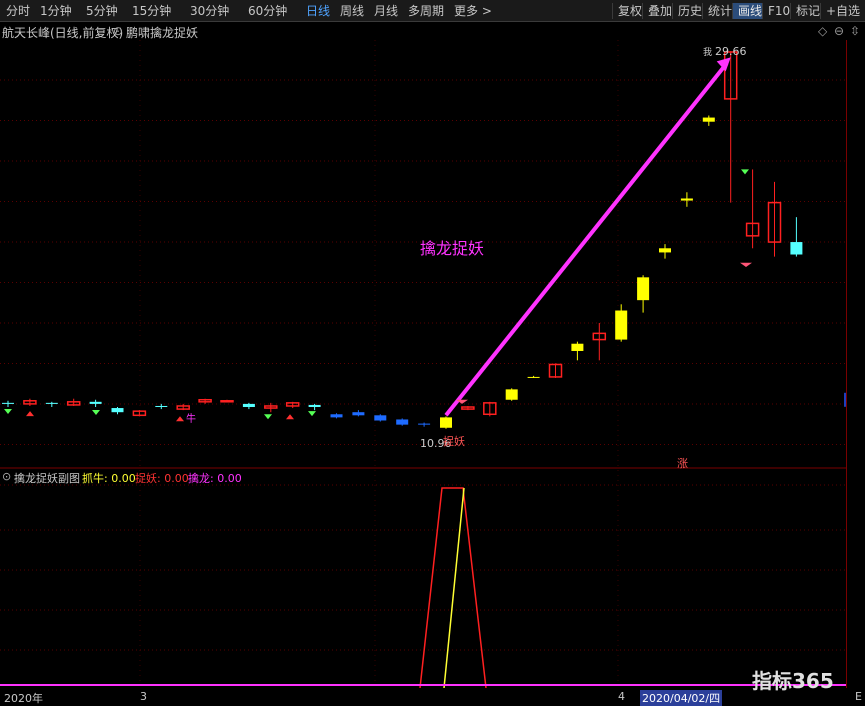 The width and height of the screenshot is (865, 706). I want to click on period-tab-3: 15分钟, so click(151, 11).